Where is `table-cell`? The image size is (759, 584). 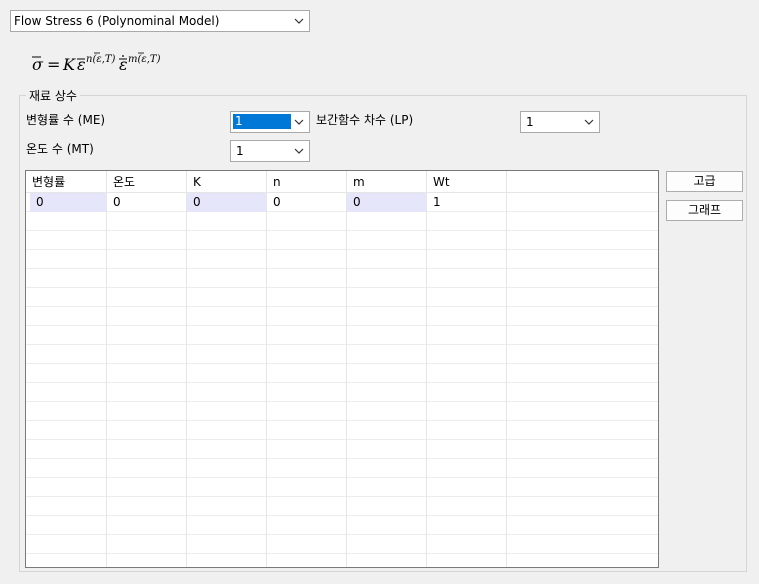
table-cell is located at coordinates (582, 202).